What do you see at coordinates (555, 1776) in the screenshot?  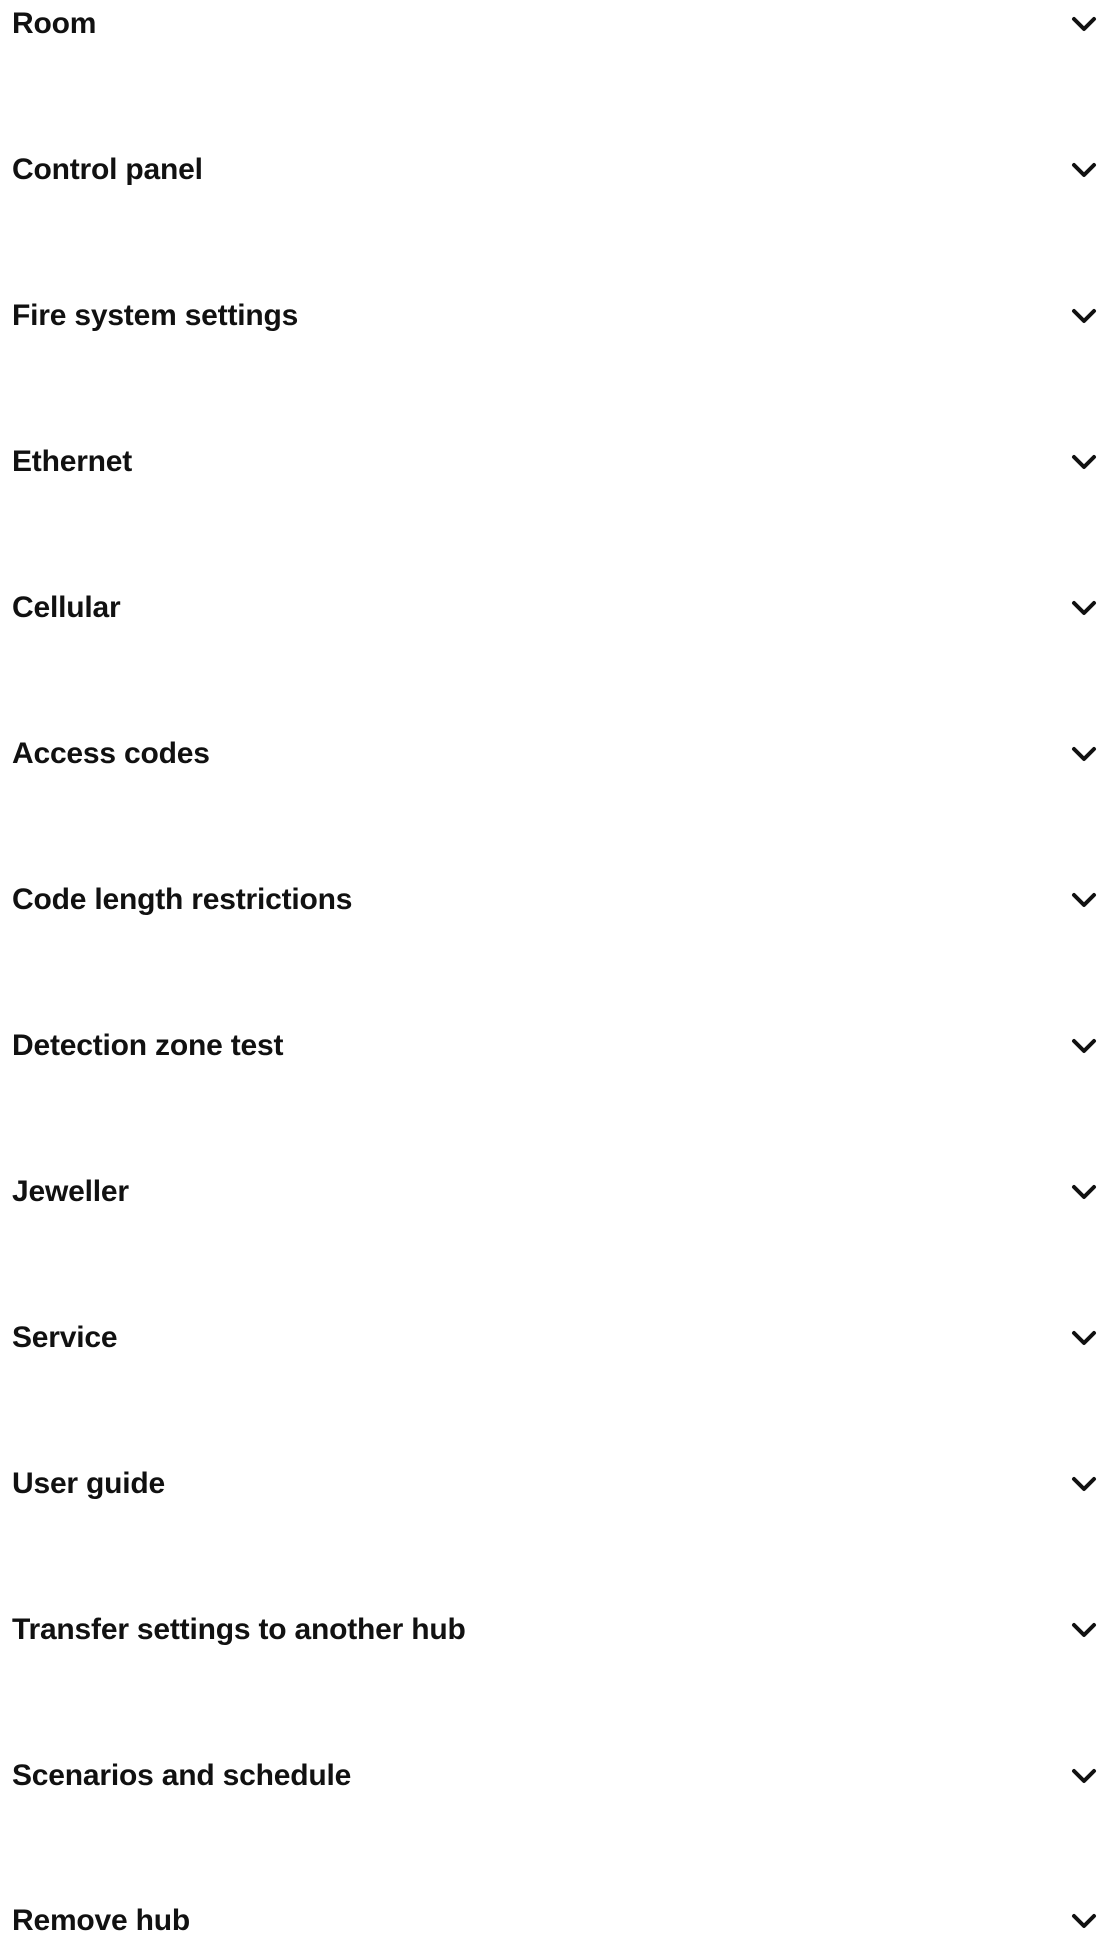 I see `accordion-item-scenarios-and-schedule: Scenarios and schedule` at bounding box center [555, 1776].